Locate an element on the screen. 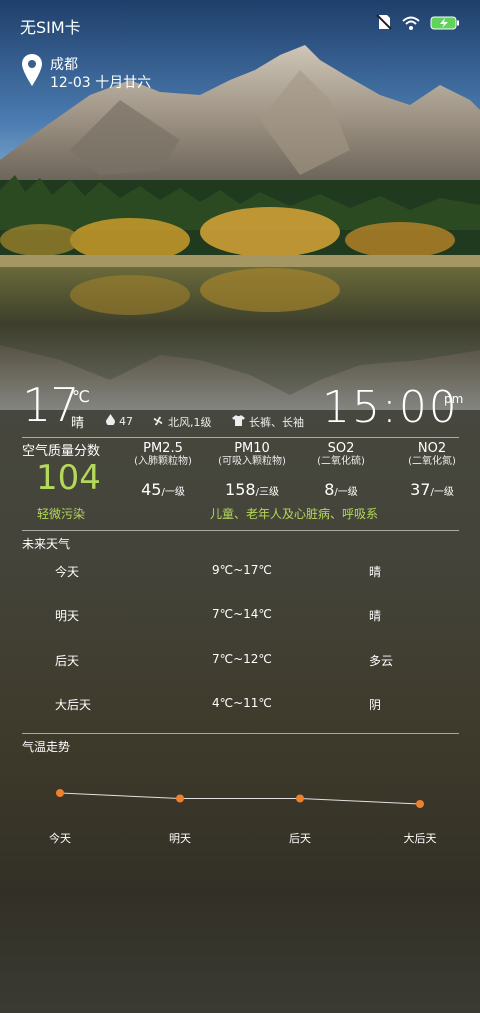 The height and width of the screenshot is (1013, 480). forecast-row: 今天 9℃~17℃ 晴 is located at coordinates (240, 573).